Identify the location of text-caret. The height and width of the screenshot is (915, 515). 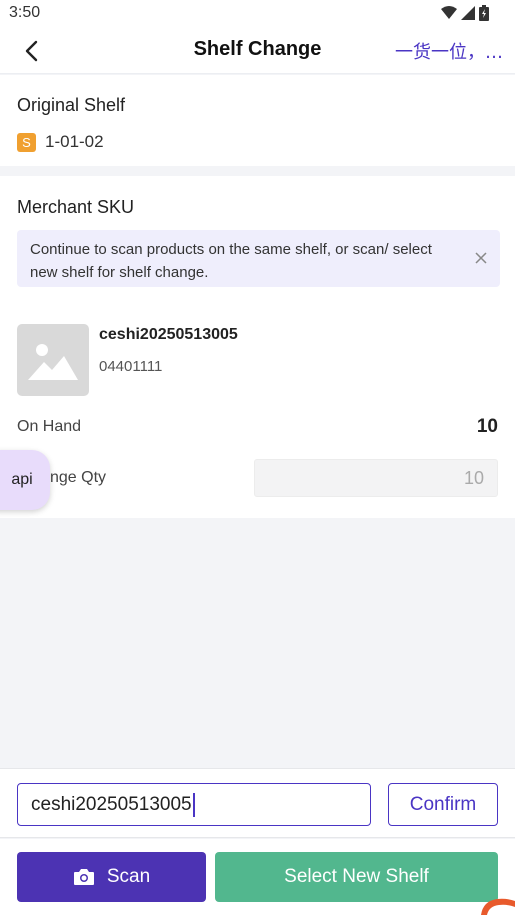
(193, 804).